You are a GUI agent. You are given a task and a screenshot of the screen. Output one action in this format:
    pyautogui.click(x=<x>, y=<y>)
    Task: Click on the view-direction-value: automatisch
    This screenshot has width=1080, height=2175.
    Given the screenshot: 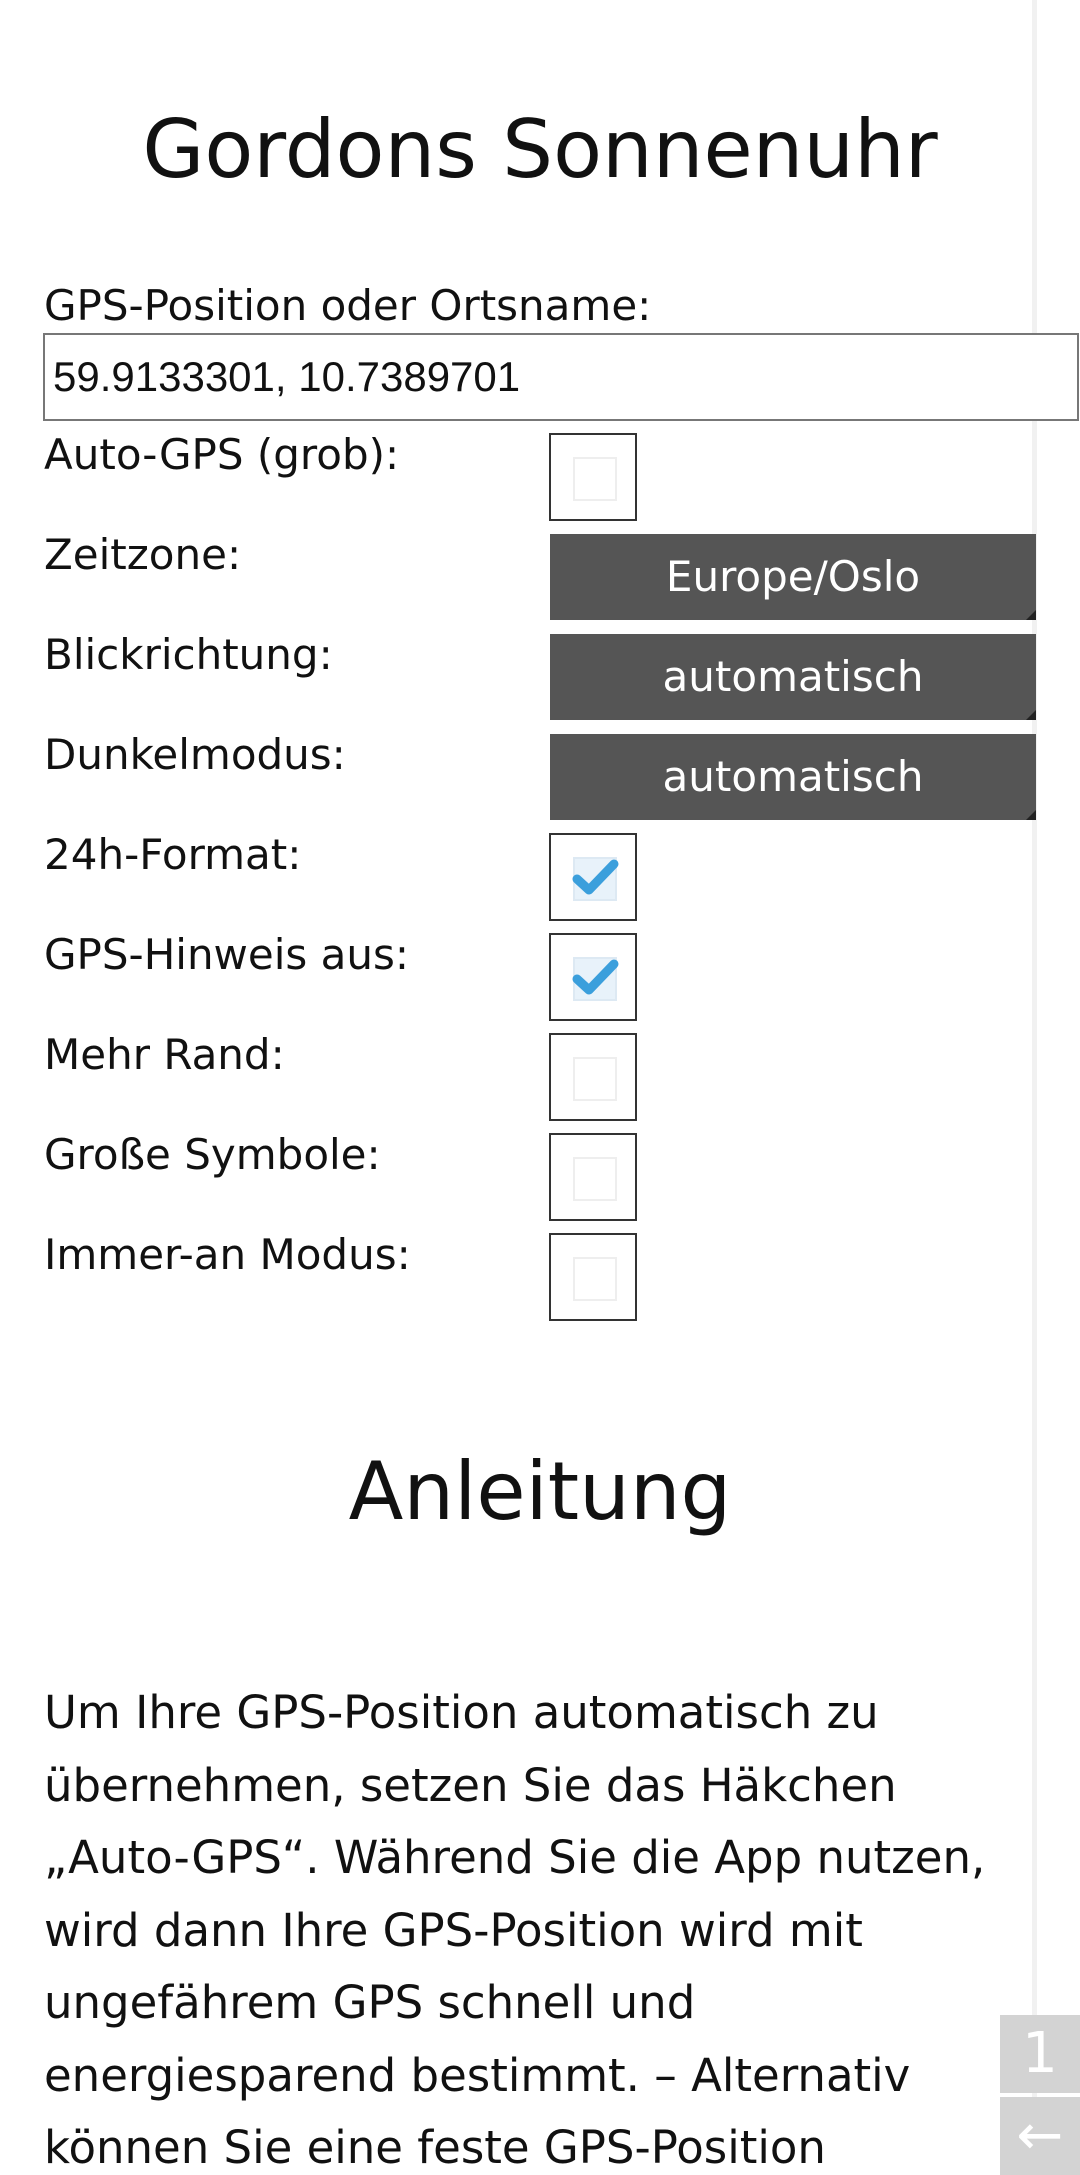 What is the action you would take?
    pyautogui.click(x=793, y=676)
    